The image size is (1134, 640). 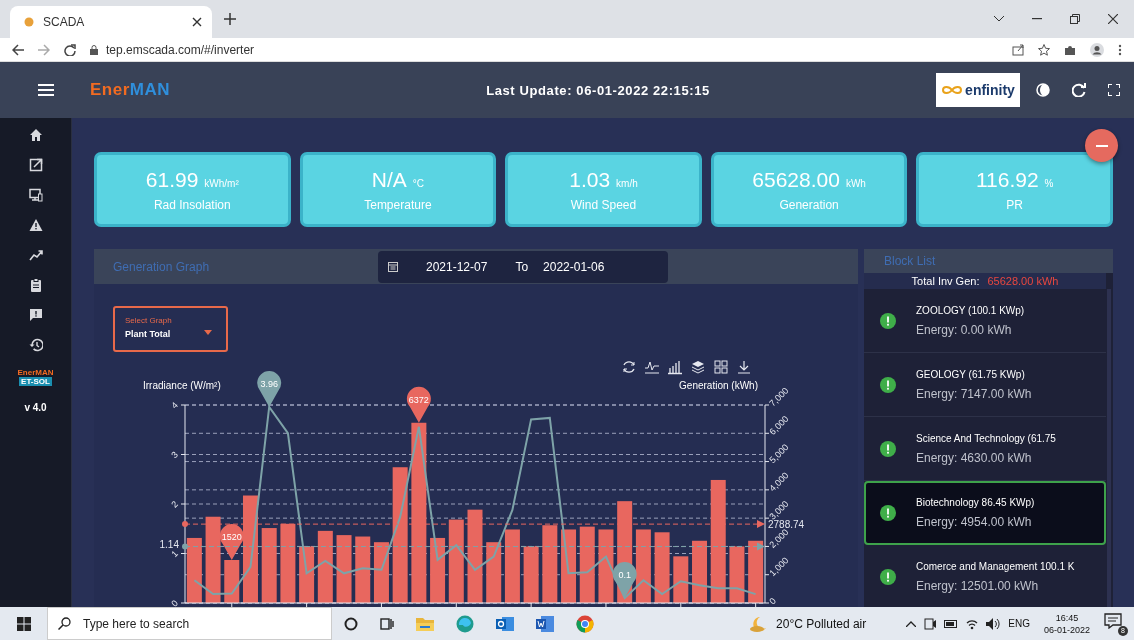 What do you see at coordinates (35, 195) in the screenshot?
I see `monitor-icon` at bounding box center [35, 195].